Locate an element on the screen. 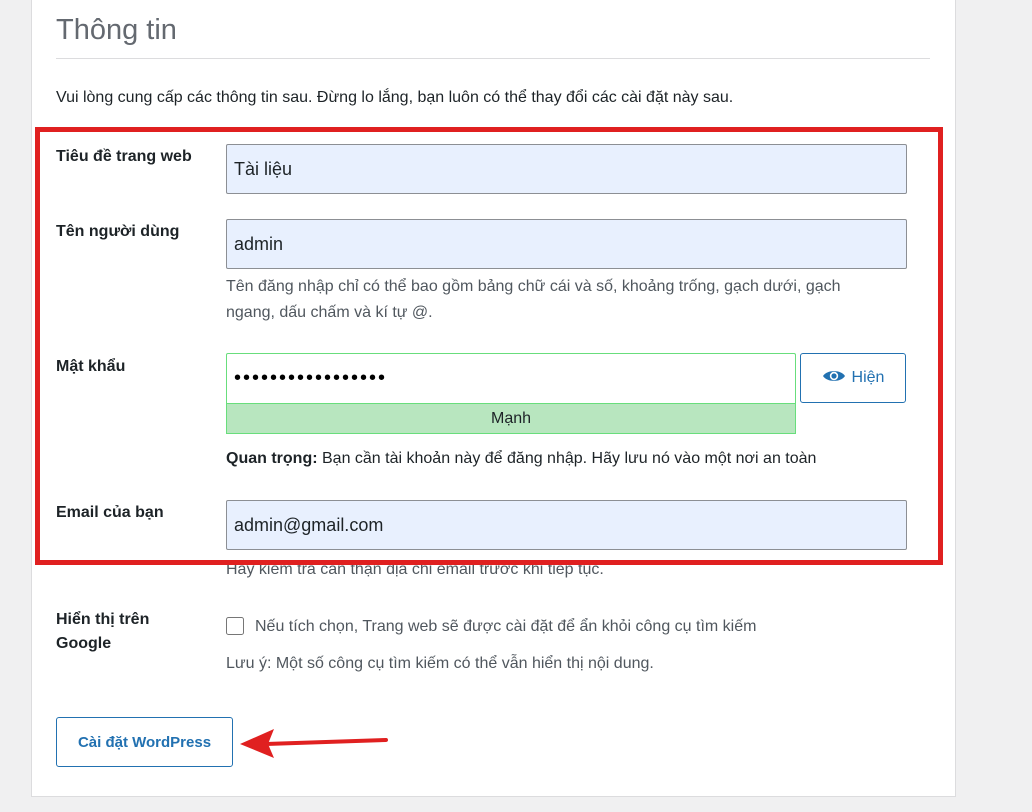 The height and width of the screenshot is (812, 1032). page-title: Thông tin is located at coordinates (116, 30).